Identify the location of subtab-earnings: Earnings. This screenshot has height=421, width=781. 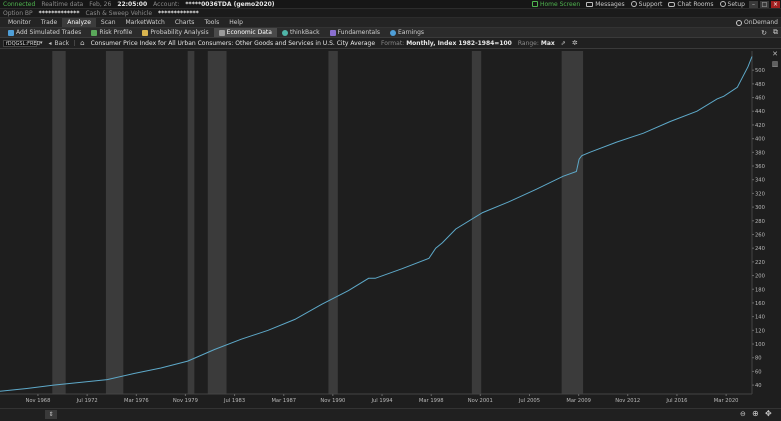
(407, 32).